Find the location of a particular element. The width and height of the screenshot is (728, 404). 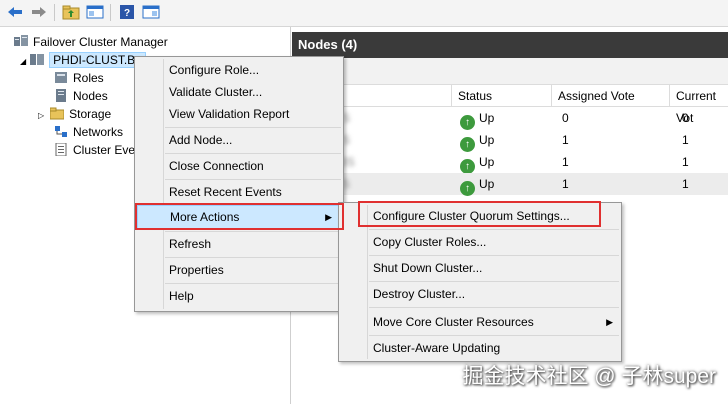

tree-item-cluster-events: Cluster Eve is located at coordinates (94, 150).